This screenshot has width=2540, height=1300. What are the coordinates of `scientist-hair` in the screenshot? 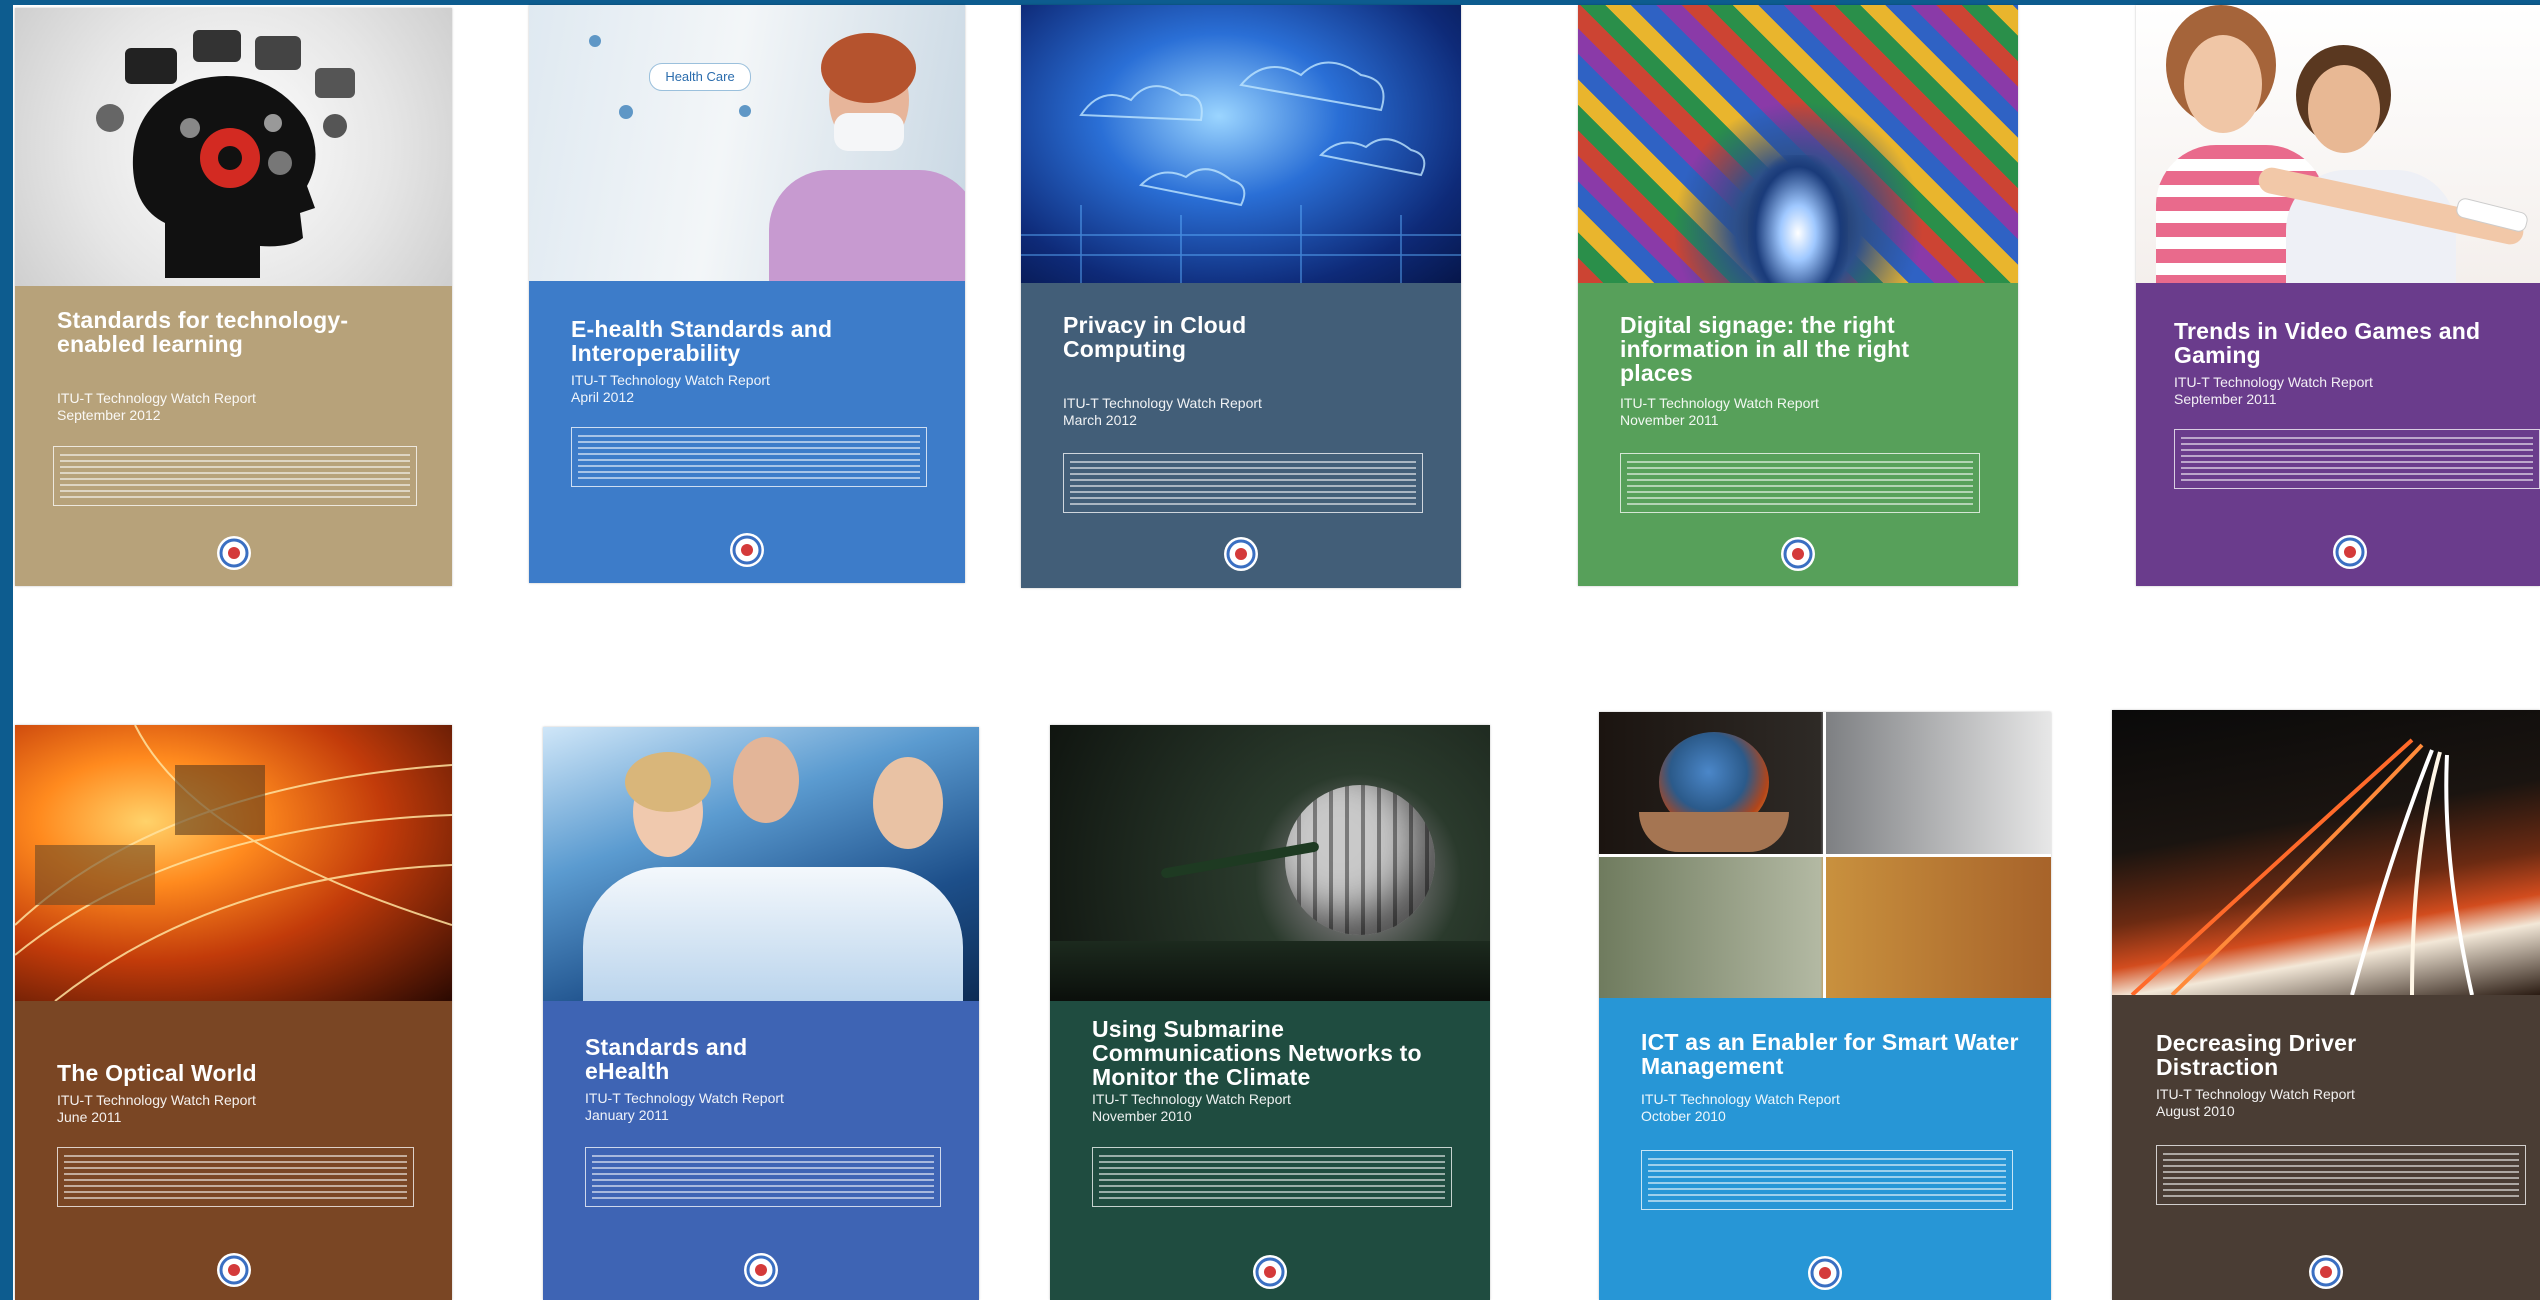 It's located at (668, 782).